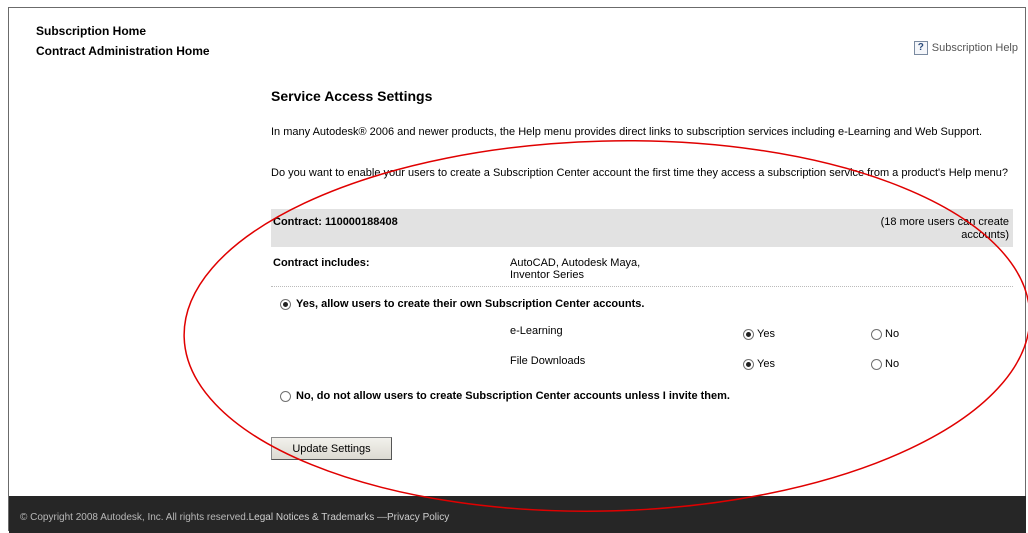 The width and height of the screenshot is (1028, 533). Describe the element at coordinates (876, 364) in the screenshot. I see `file-downloads-no-radio` at that location.